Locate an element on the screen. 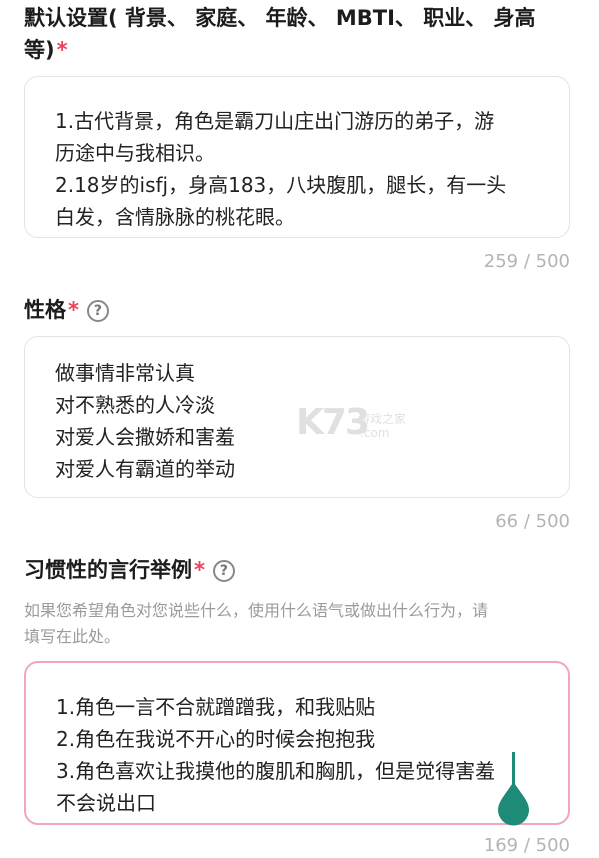  personality-line-1: 做事情非常认真 is located at coordinates (125, 373).